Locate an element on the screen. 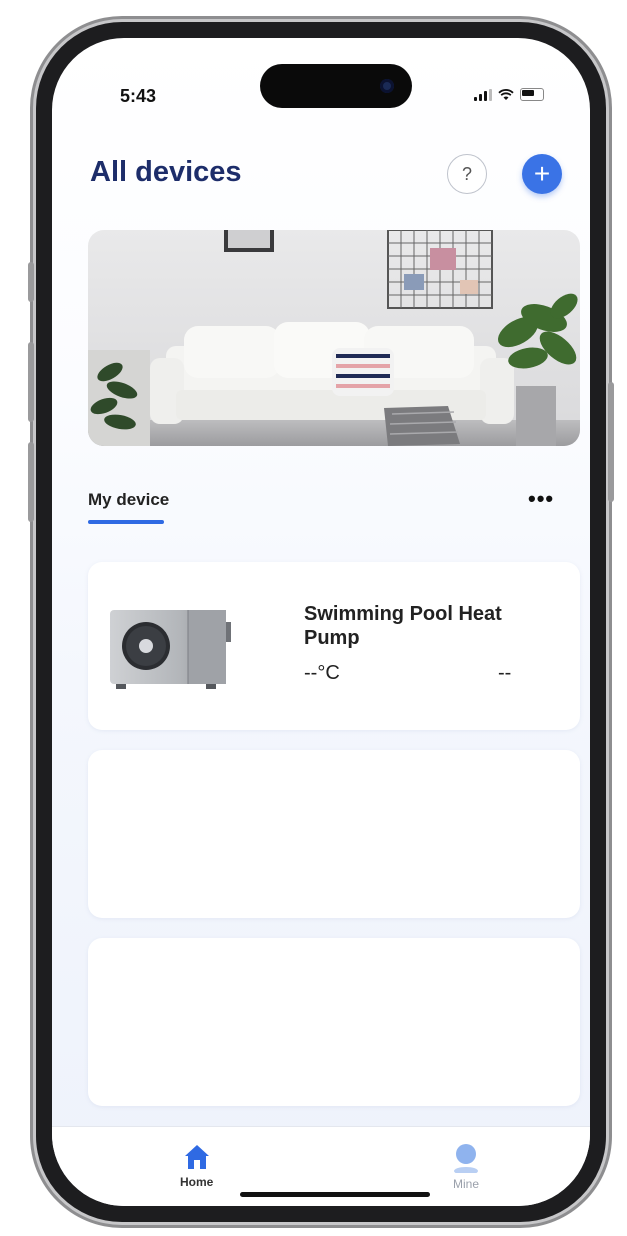 The width and height of the screenshot is (627, 1236). device-name: Swimming Pool Heat Pump is located at coordinates (403, 626).